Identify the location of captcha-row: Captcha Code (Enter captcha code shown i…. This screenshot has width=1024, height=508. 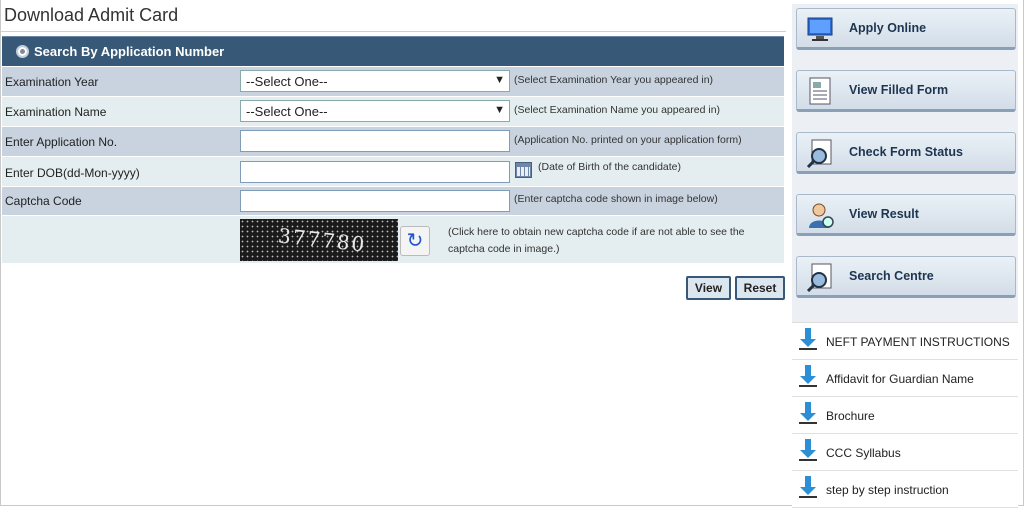
(393, 201).